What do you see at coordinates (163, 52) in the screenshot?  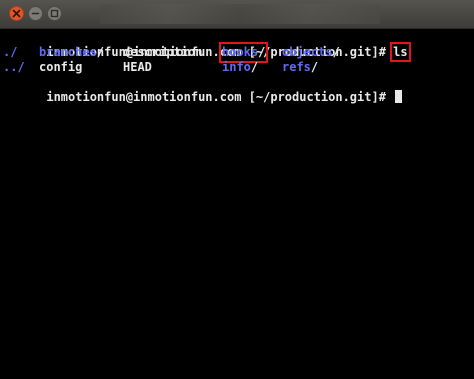 I see `ls-entry-description: description` at bounding box center [163, 52].